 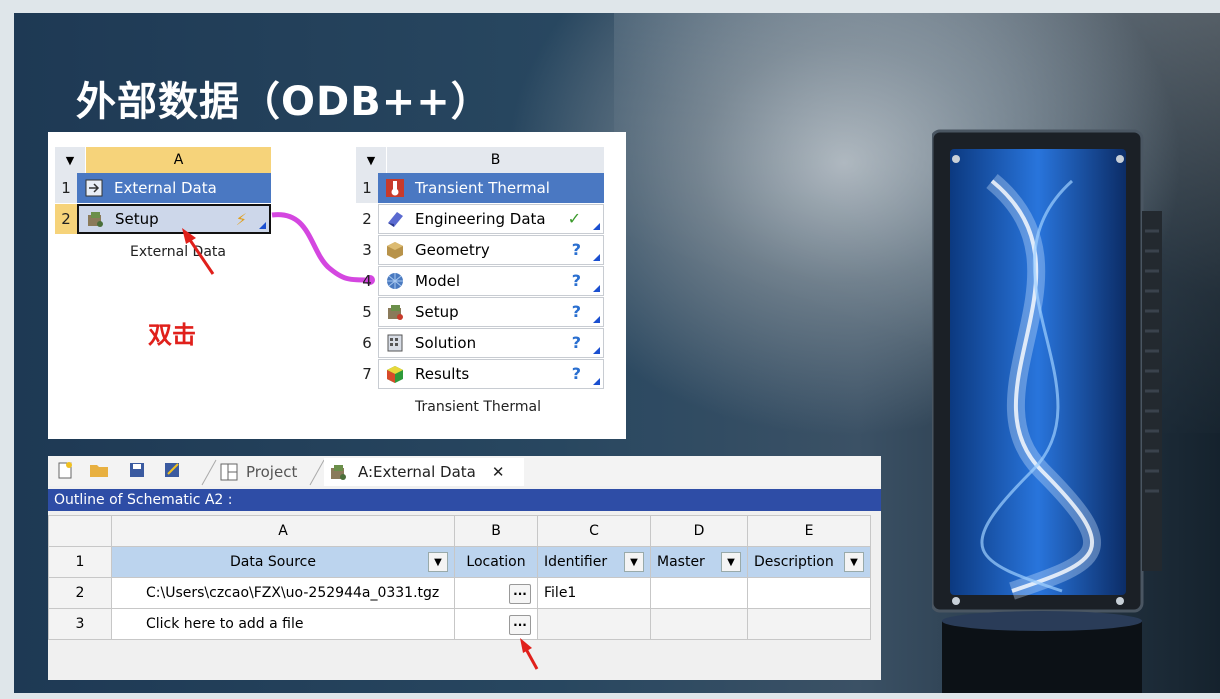 What do you see at coordinates (395, 312) in the screenshot?
I see `setup-icon` at bounding box center [395, 312].